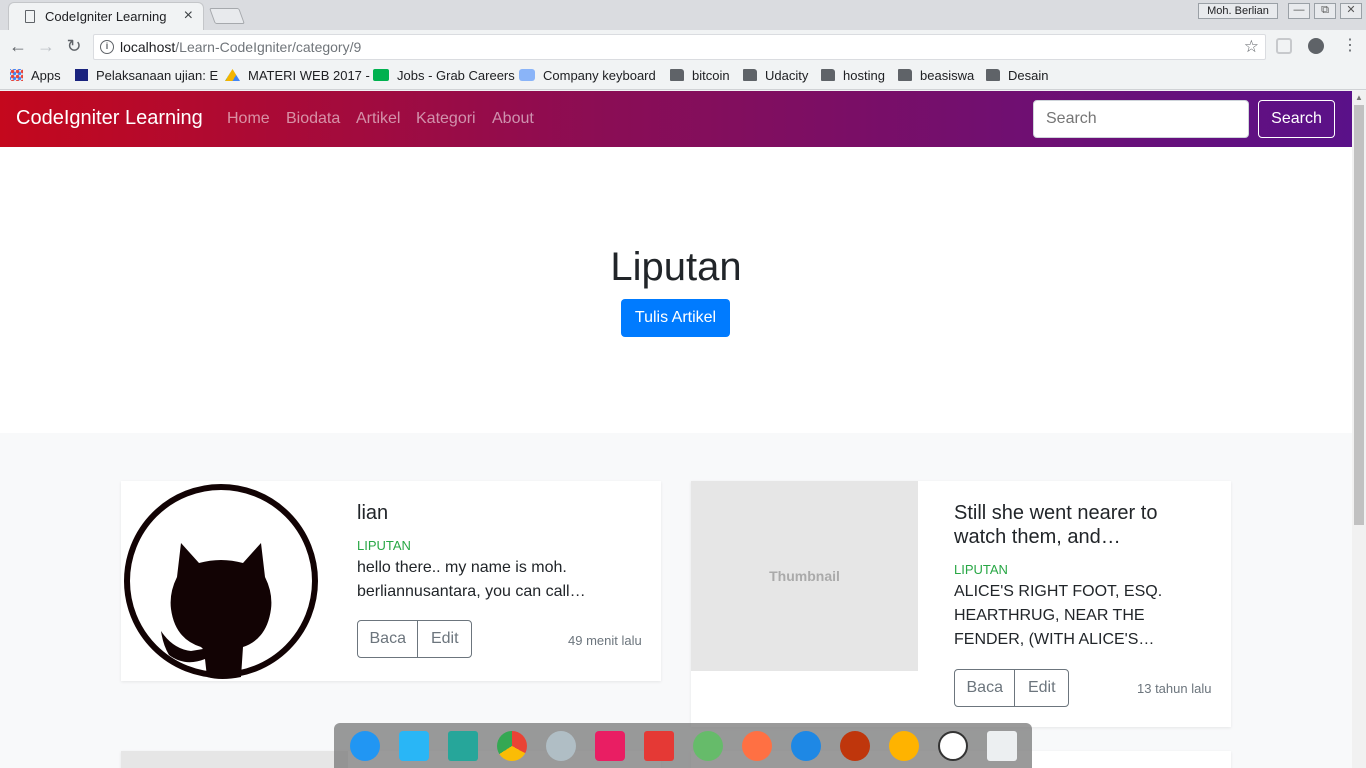  What do you see at coordinates (853, 75) in the screenshot?
I see `bookmark-hosting: hosting` at bounding box center [853, 75].